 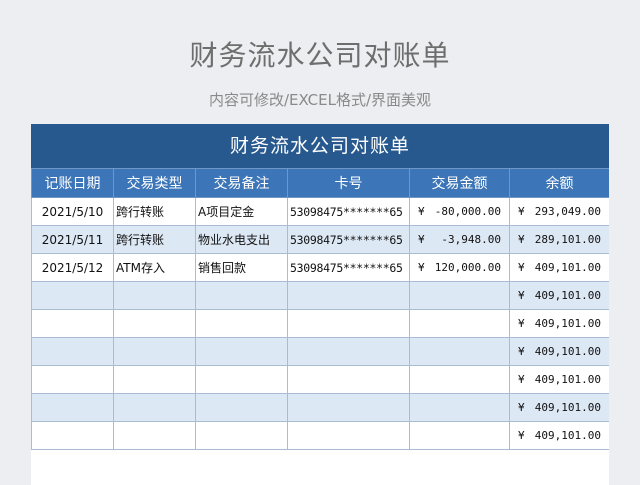 I want to click on amount-value: -3,948.00, so click(x=471, y=239).